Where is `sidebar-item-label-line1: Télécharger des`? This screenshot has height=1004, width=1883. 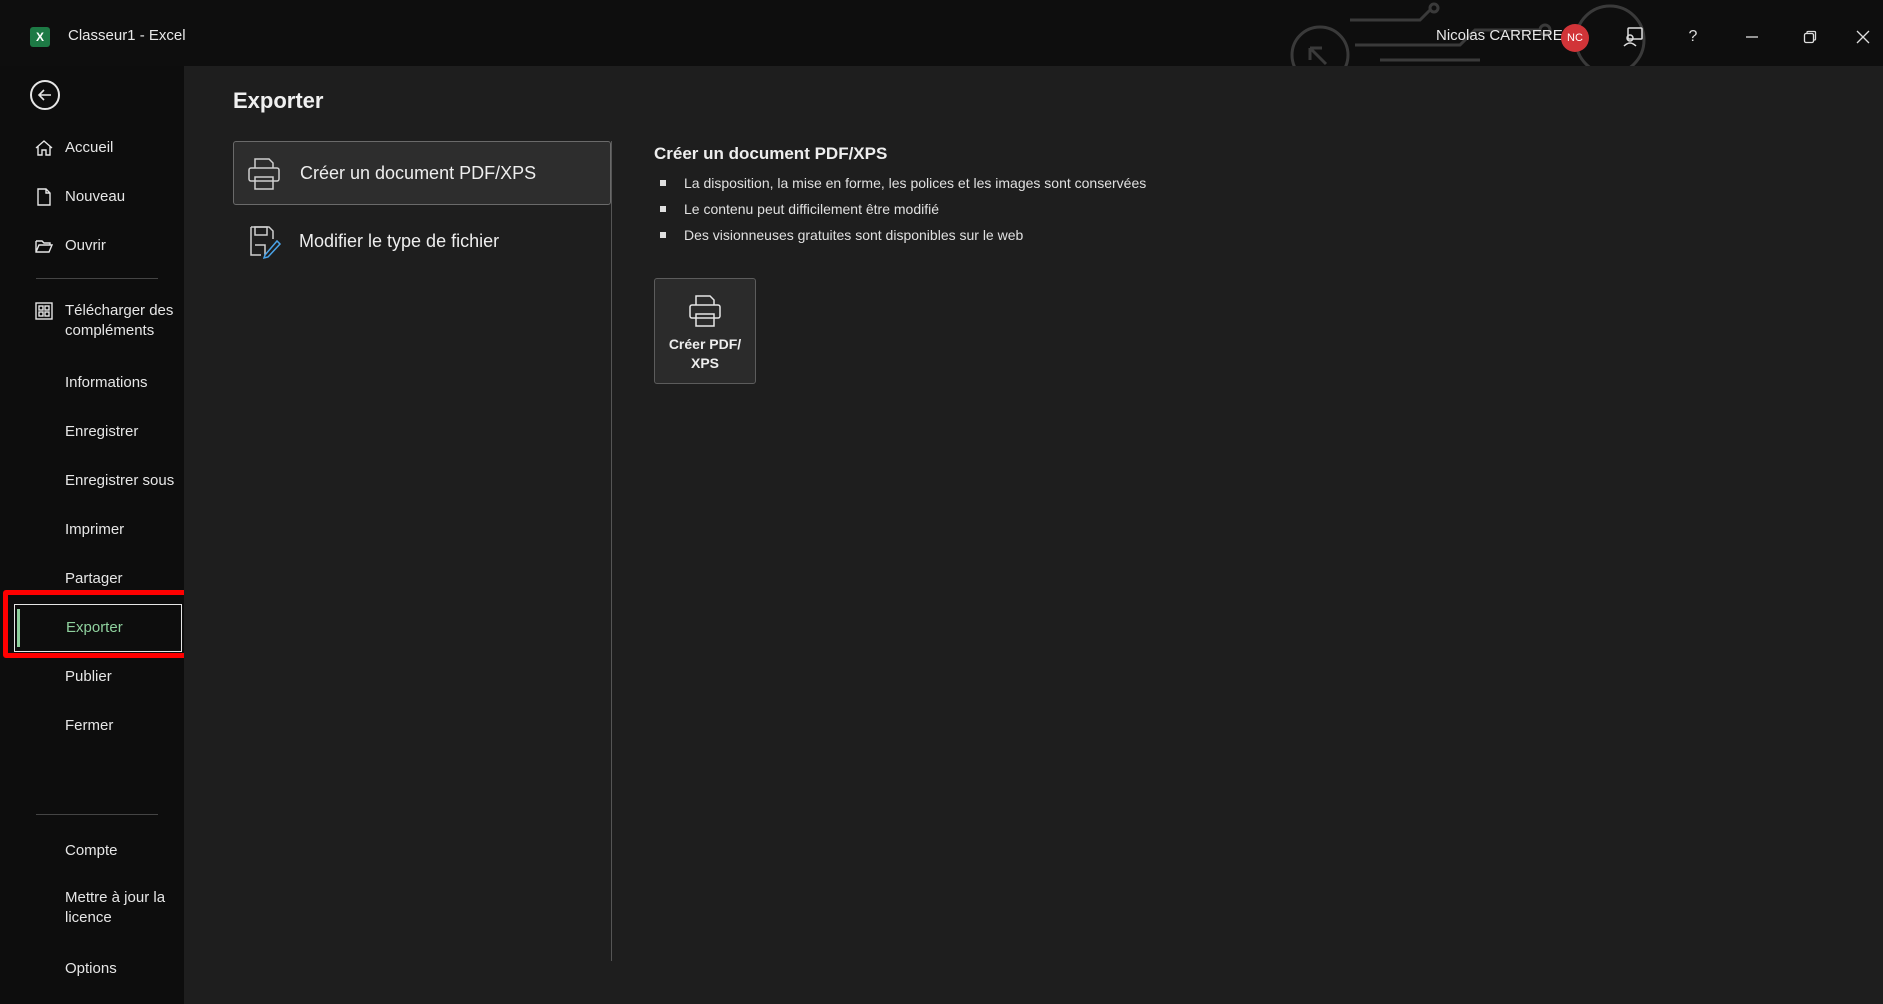 sidebar-item-label-line1: Télécharger des is located at coordinates (119, 310).